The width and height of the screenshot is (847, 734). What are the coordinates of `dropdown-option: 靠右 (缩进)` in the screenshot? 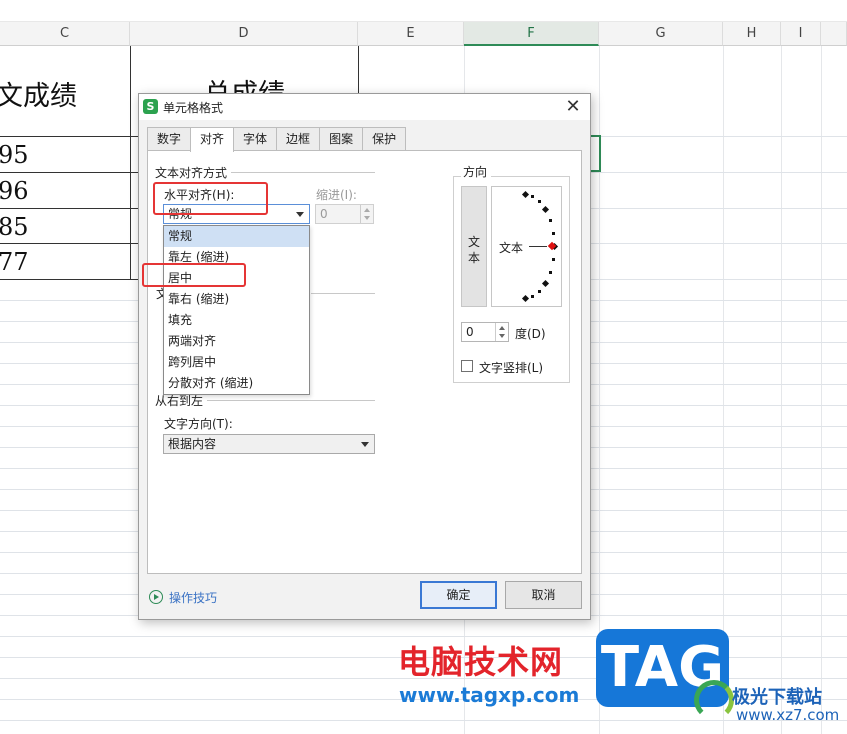 It's located at (236, 299).